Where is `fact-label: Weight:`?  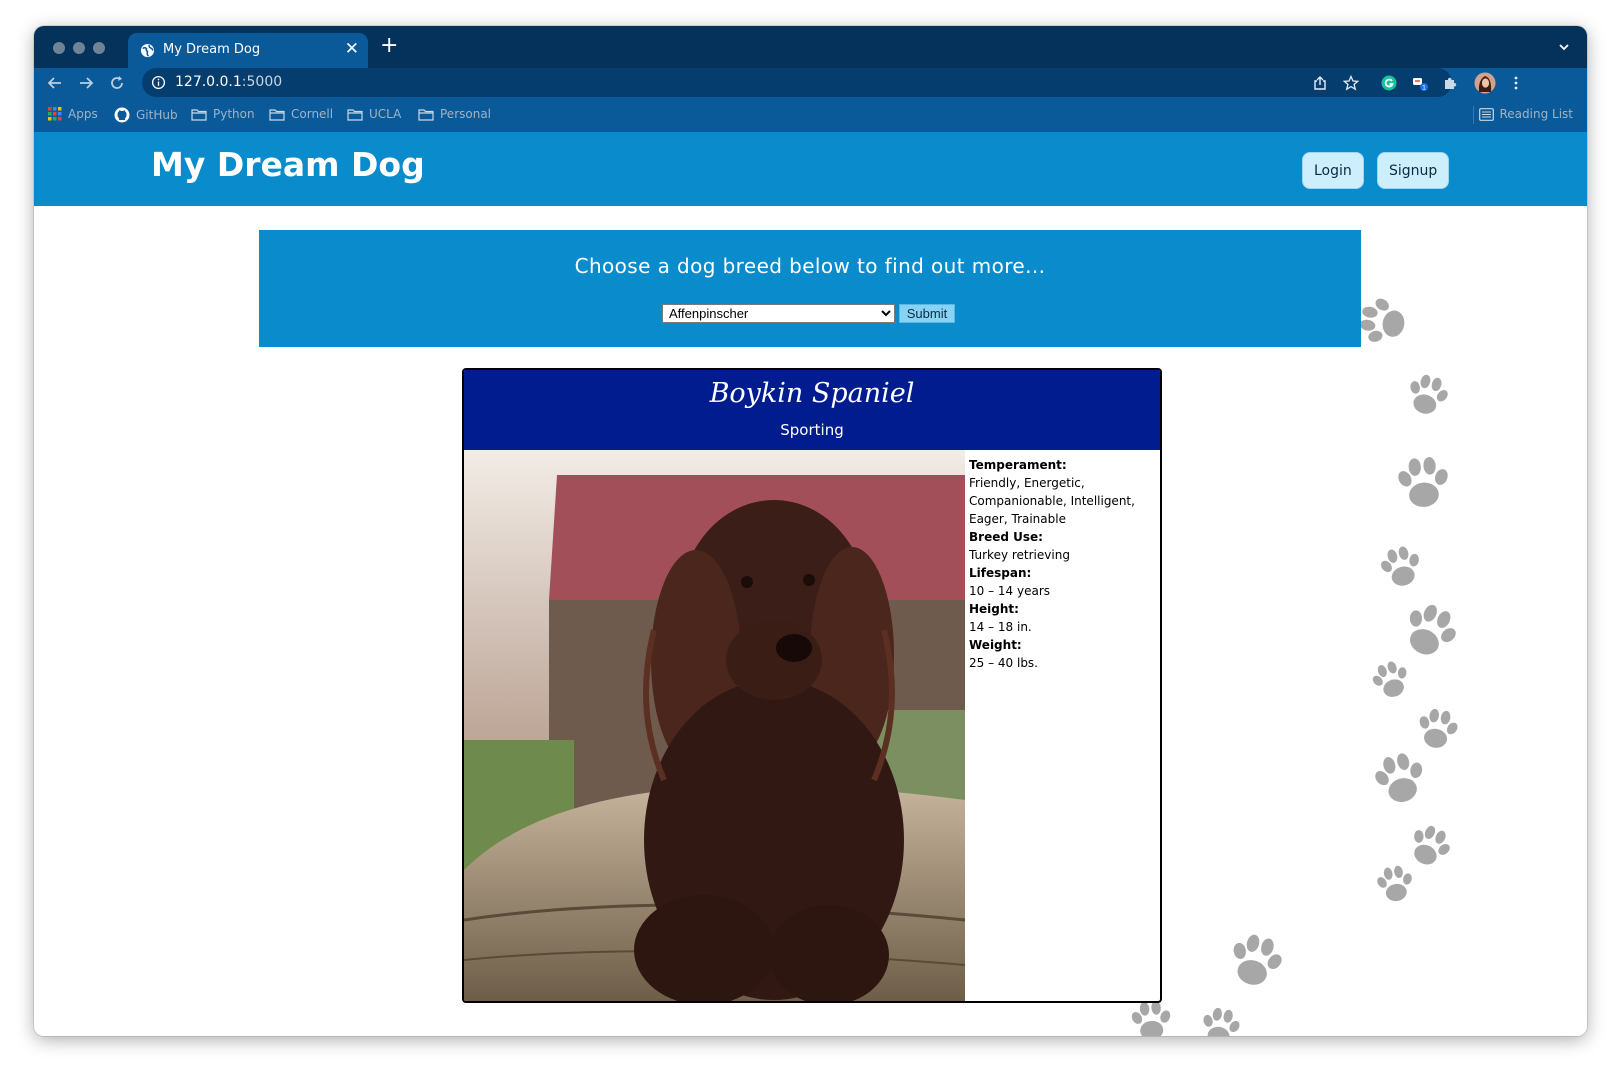 fact-label: Weight: is located at coordinates (995, 645).